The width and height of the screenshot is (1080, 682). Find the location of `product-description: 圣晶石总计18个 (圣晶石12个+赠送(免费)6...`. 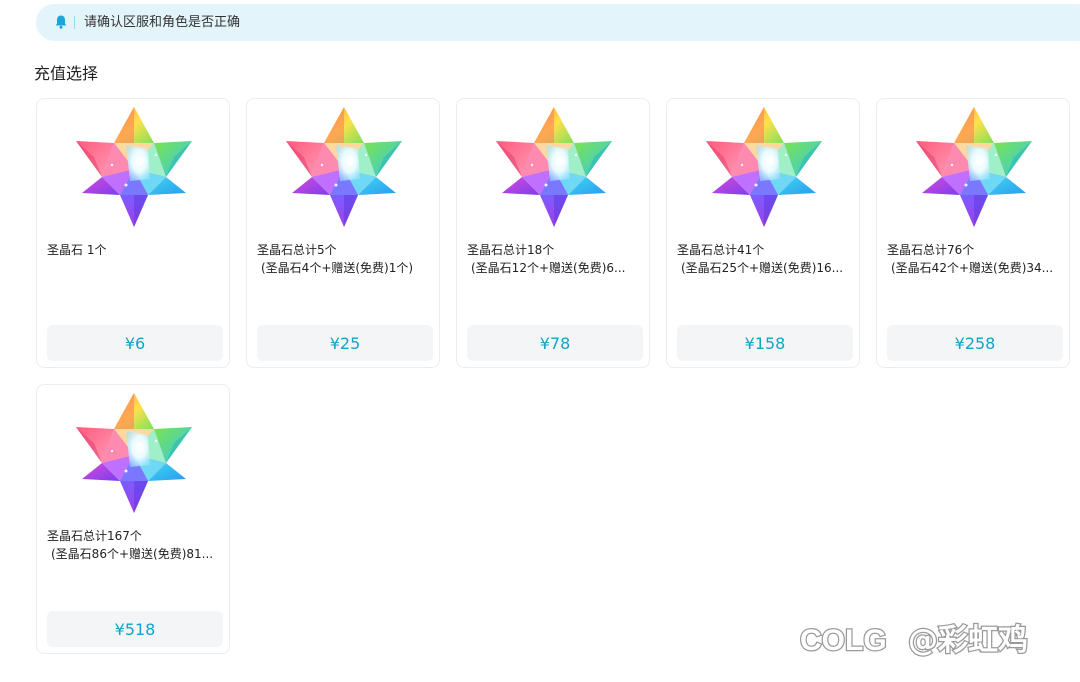

product-description: 圣晶石总计18个 (圣晶石12个+赠送(免费)6... is located at coordinates (556, 259).